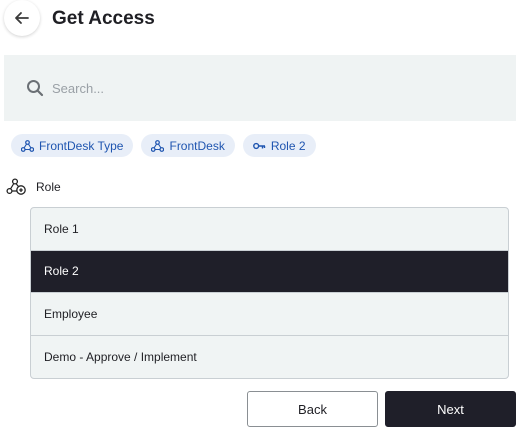  What do you see at coordinates (269, 357) in the screenshot?
I see `list-item: Demo - Approve / Implement` at bounding box center [269, 357].